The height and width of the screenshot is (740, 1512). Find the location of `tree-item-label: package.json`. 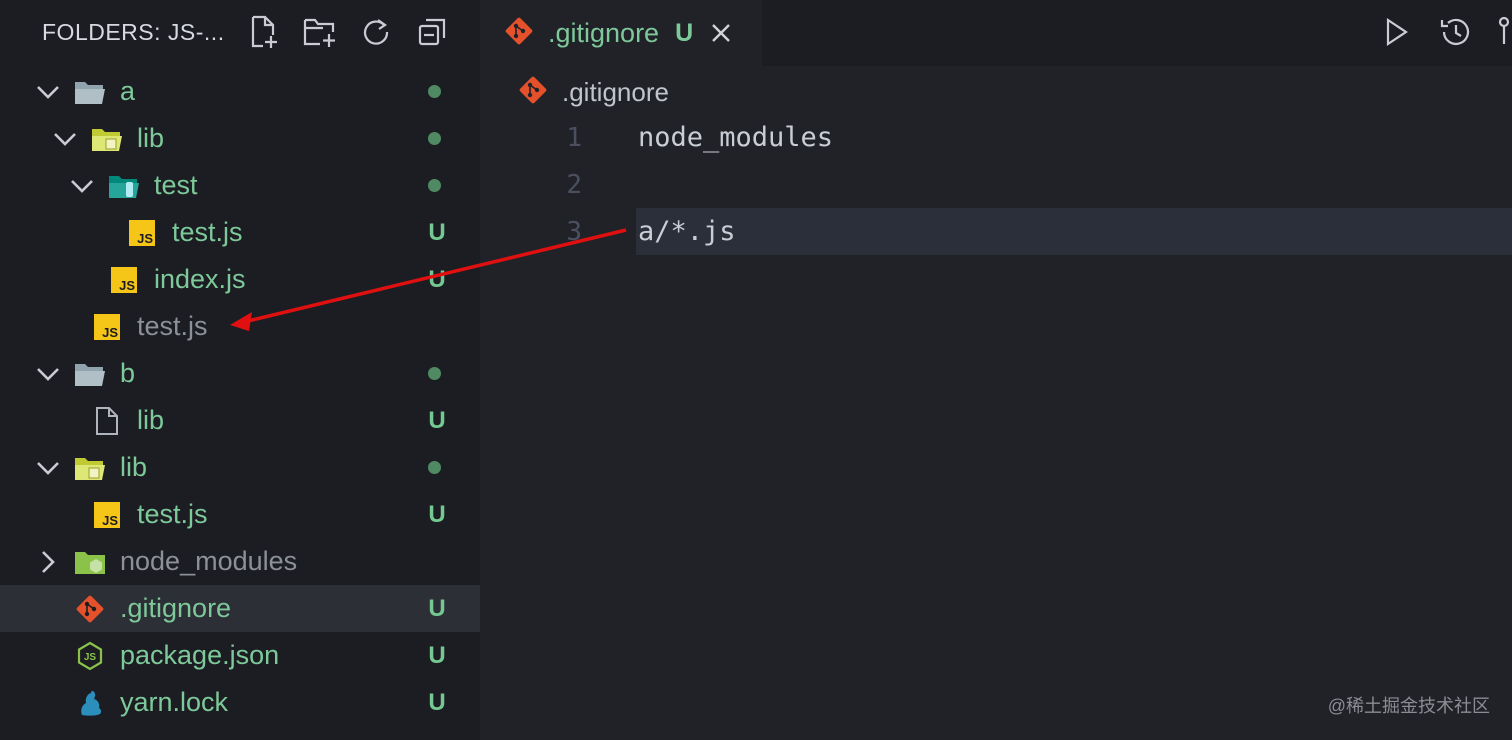

tree-item-label: package.json is located at coordinates (200, 655).